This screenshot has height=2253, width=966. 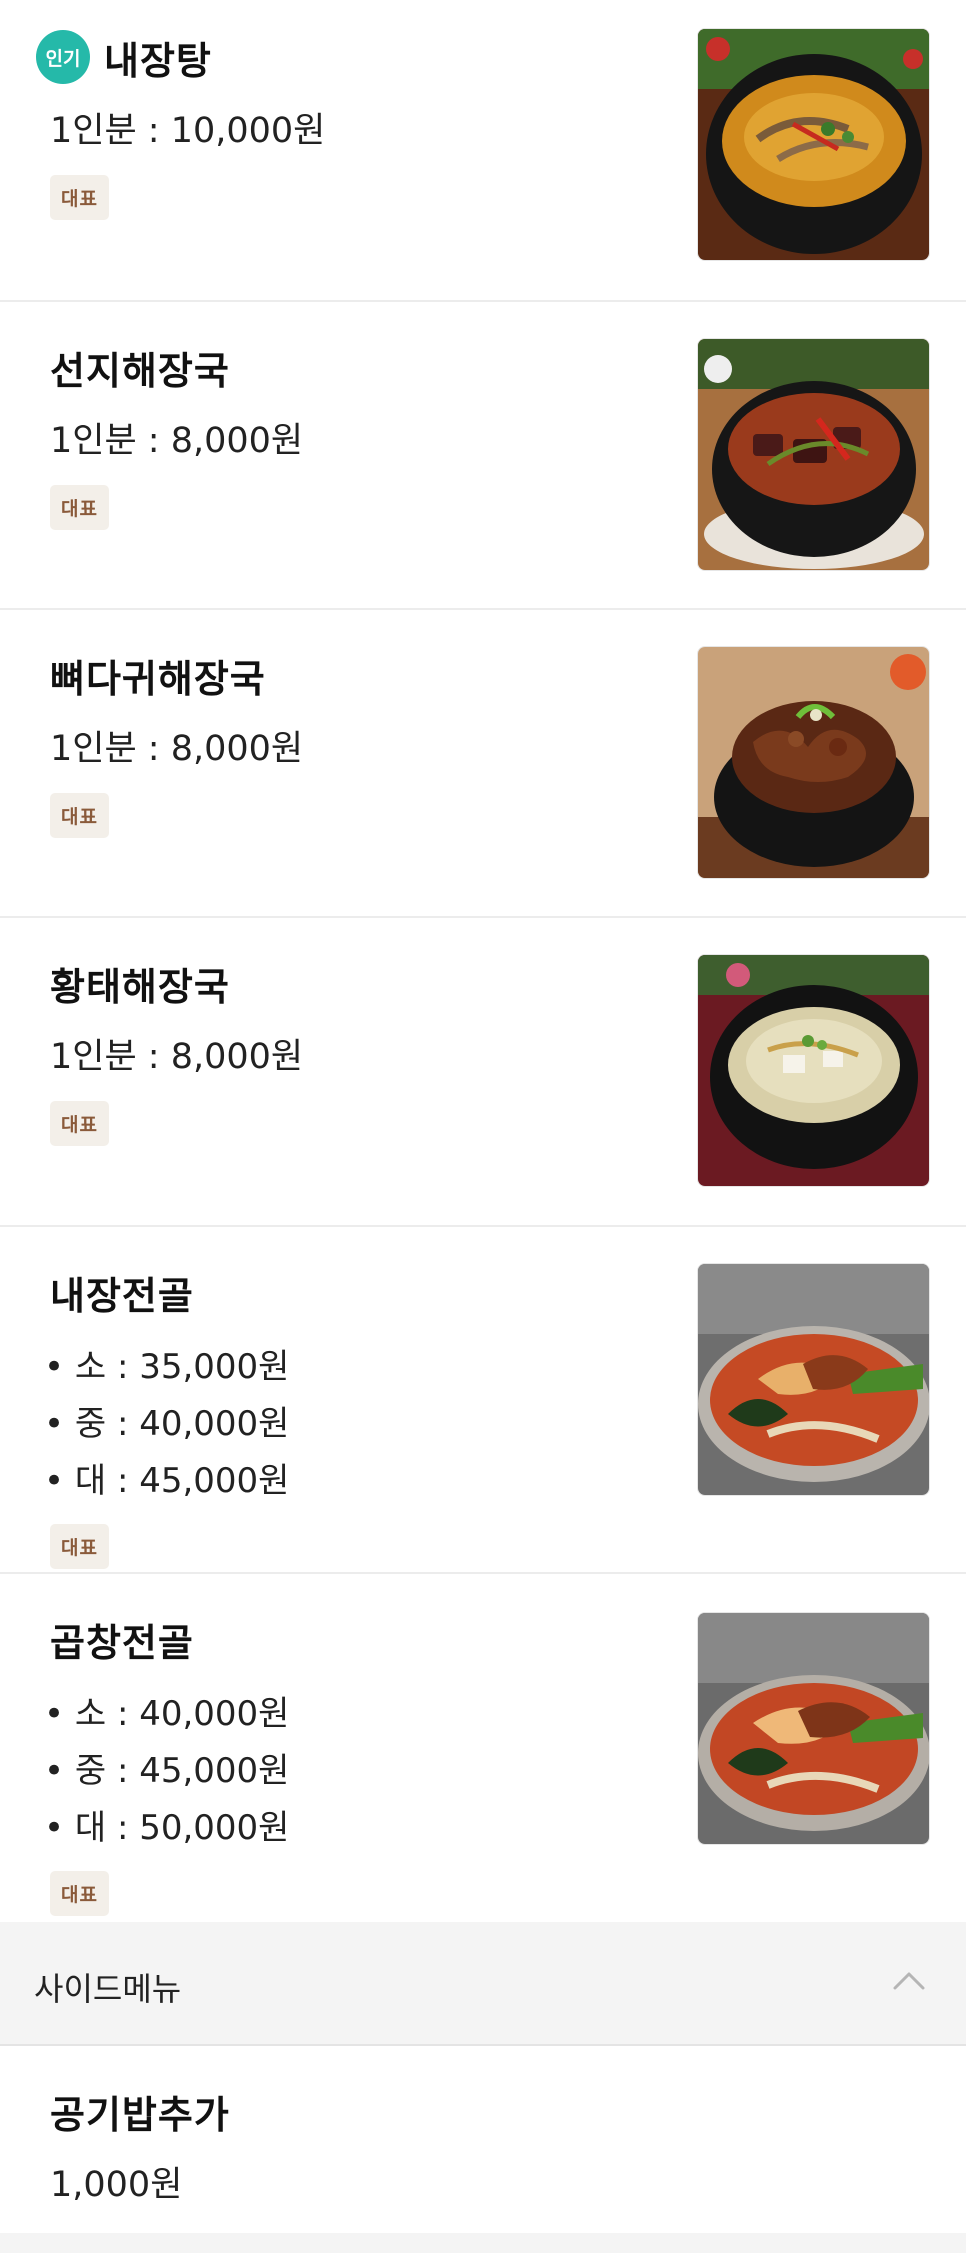 What do you see at coordinates (483, 456) in the screenshot?
I see `menu-item: 선지해장국 1인분 : 8,000원 대표` at bounding box center [483, 456].